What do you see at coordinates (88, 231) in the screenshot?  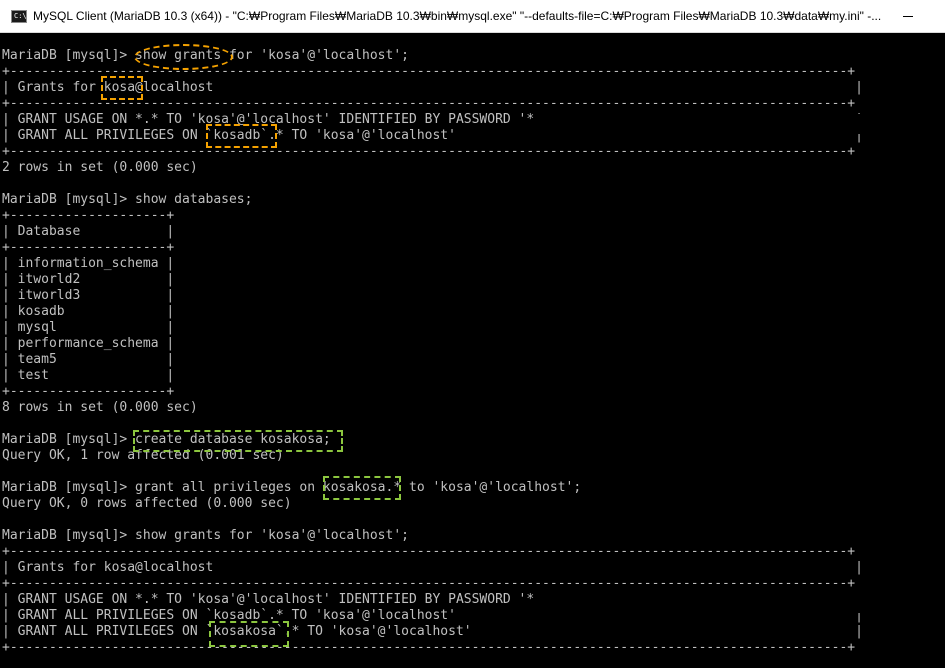 I see `table-header-line: | Database |` at bounding box center [88, 231].